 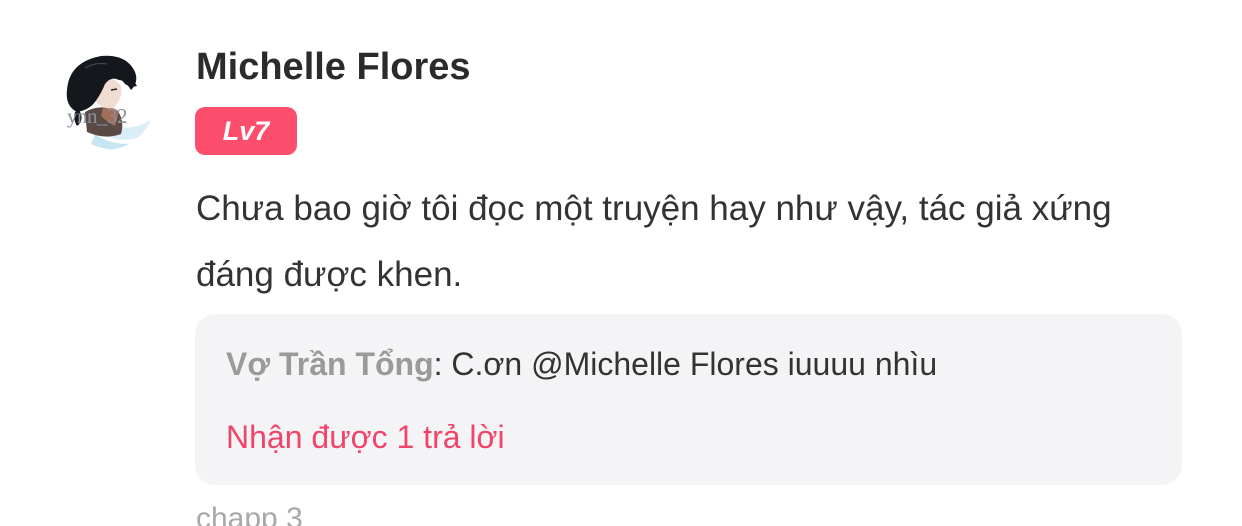 I want to click on reply-author: Vợ Trần Tổng, so click(x=330, y=364).